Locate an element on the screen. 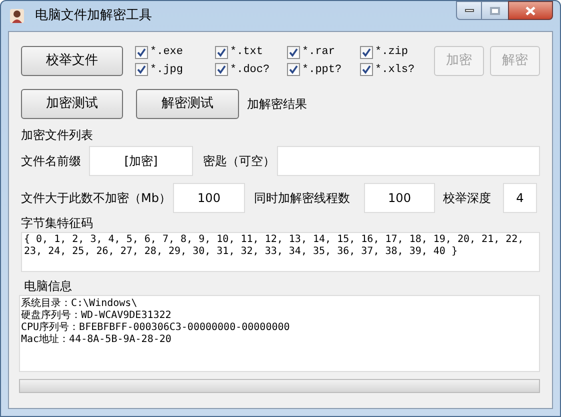 The height and width of the screenshot is (417, 561). checkbox-label: *.rar is located at coordinates (319, 52).